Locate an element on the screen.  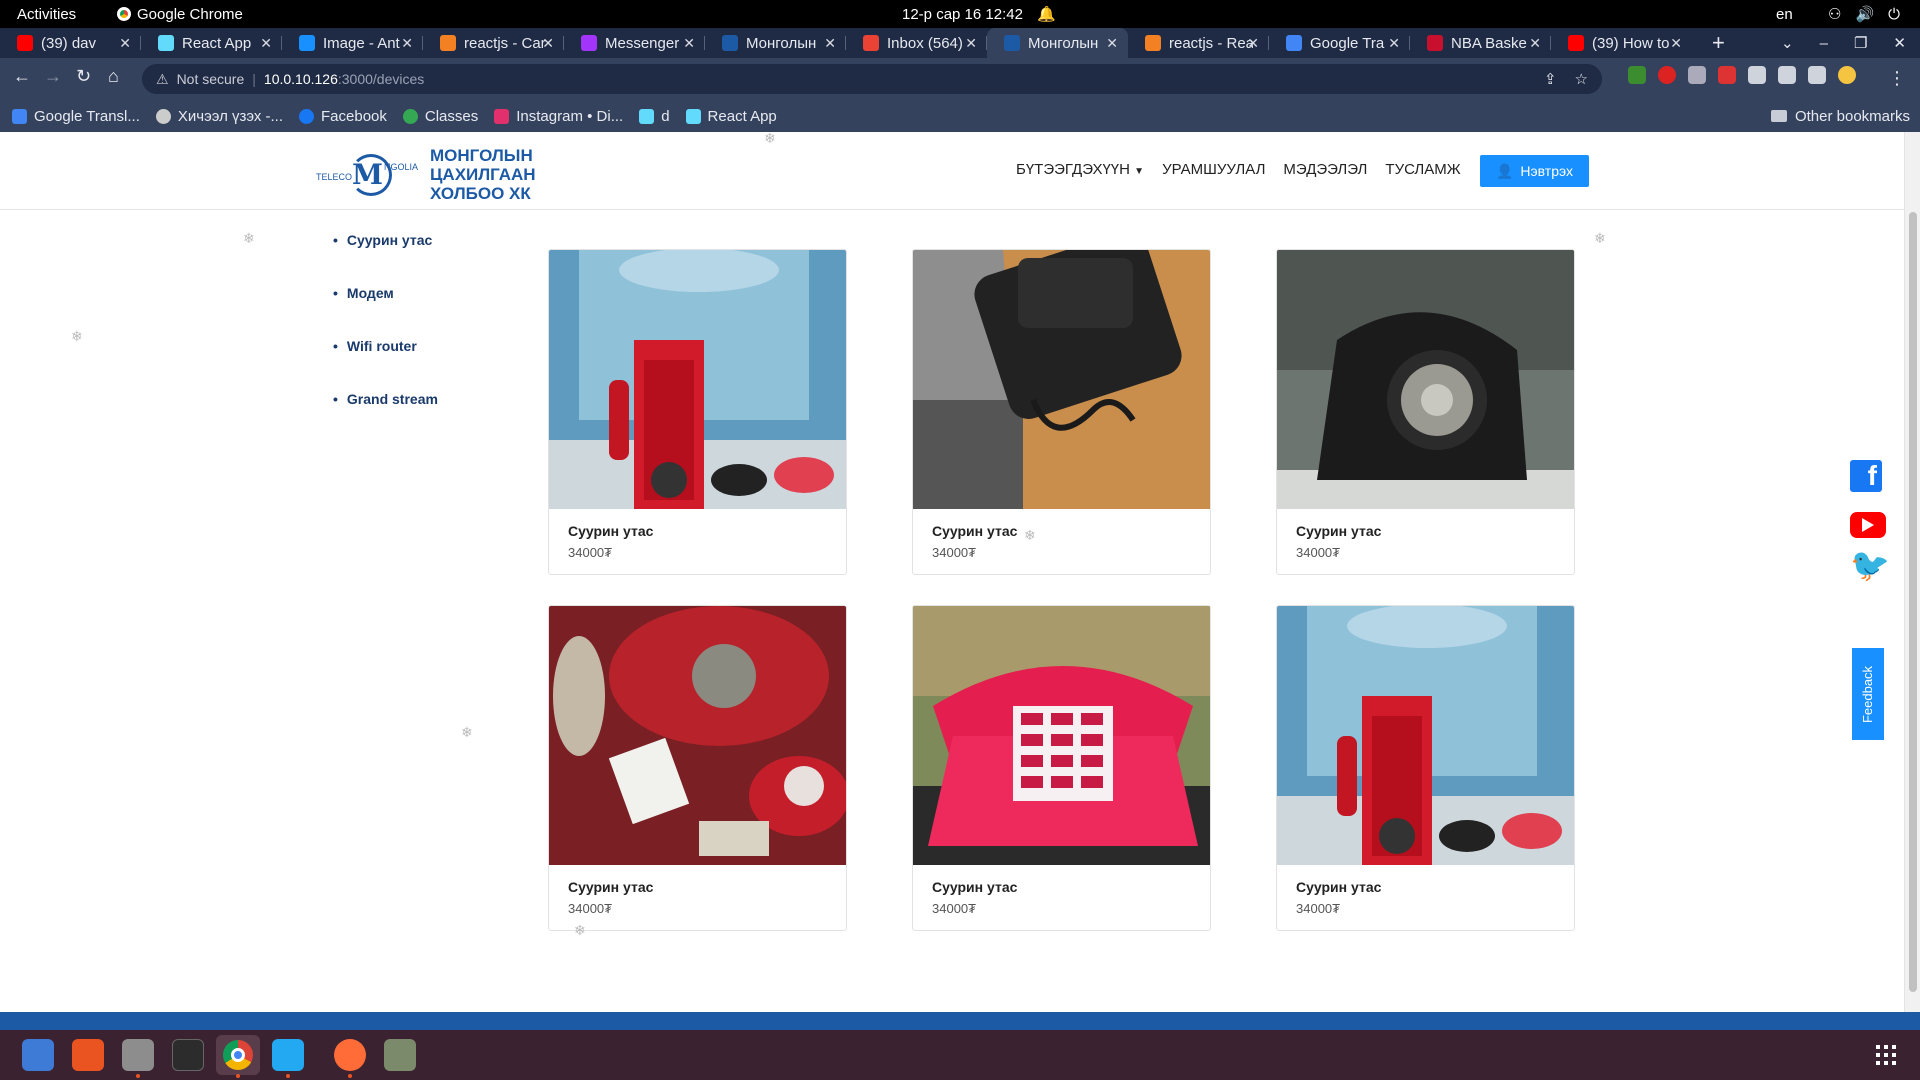
language-indicator: en is located at coordinates (1784, 14).